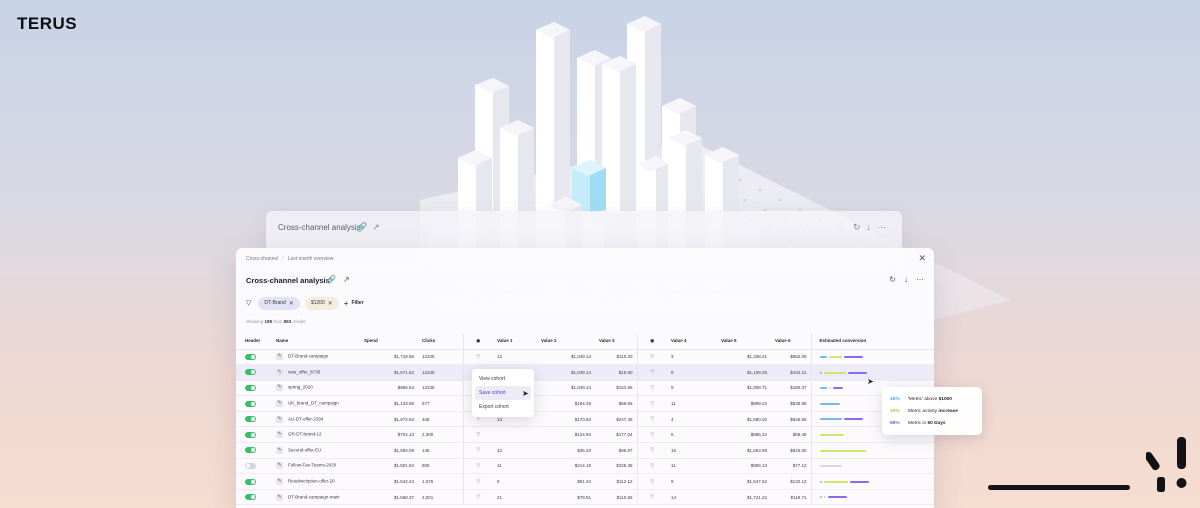 The width and height of the screenshot is (1200, 508). I want to click on name-cell: ✎ DT-Brand-campaign-main, so click(316, 497).